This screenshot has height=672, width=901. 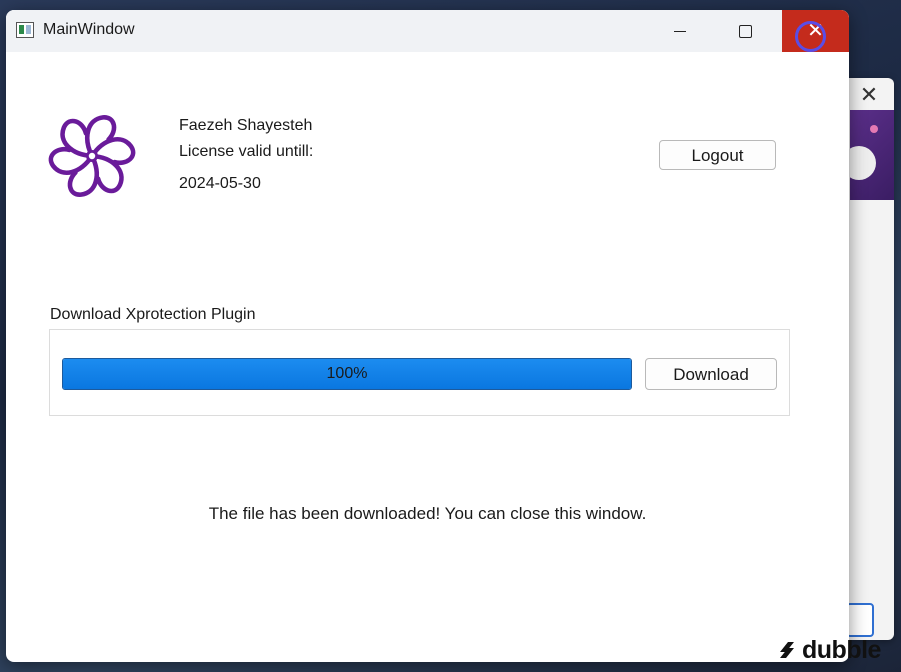 What do you see at coordinates (868, 155) in the screenshot?
I see `background-banner` at bounding box center [868, 155].